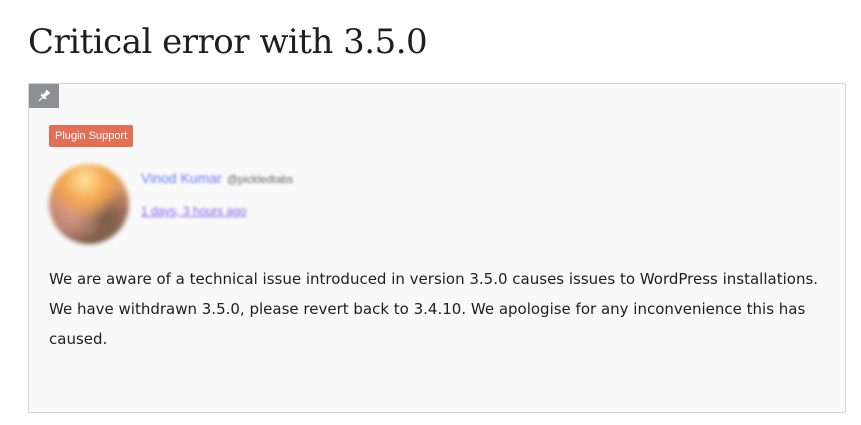 The height and width of the screenshot is (425, 861). I want to click on role-badge: Plugin Support, so click(91, 136).